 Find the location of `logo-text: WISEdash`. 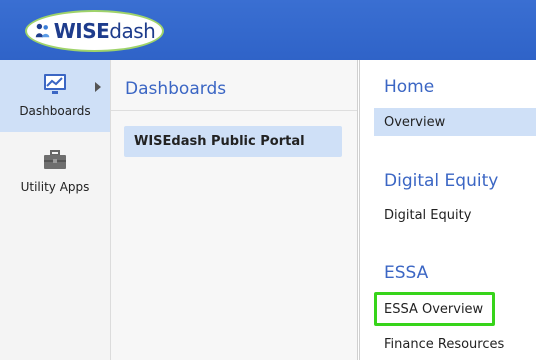

logo-text: WISEdash is located at coordinates (105, 31).